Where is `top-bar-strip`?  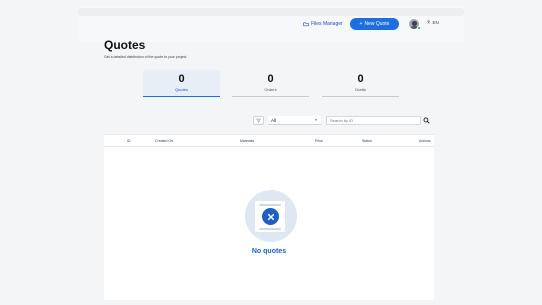 top-bar-strip is located at coordinates (271, 12).